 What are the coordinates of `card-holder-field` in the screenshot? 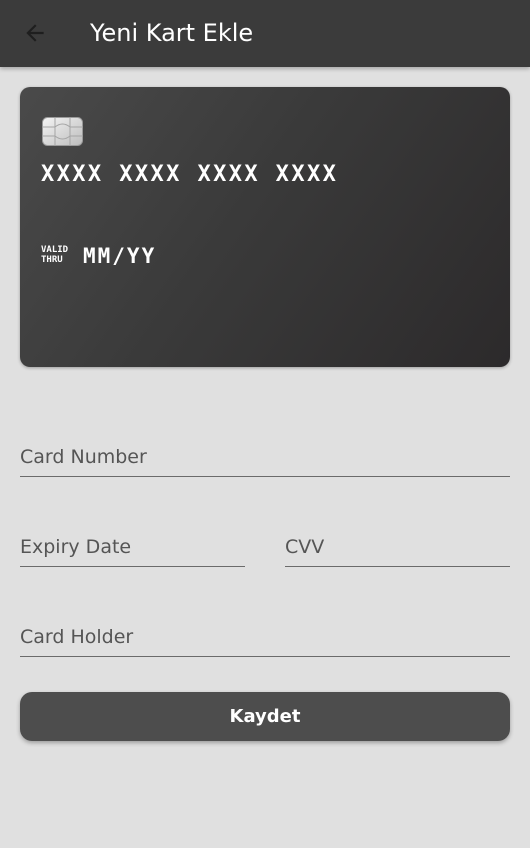 It's located at (265, 633).